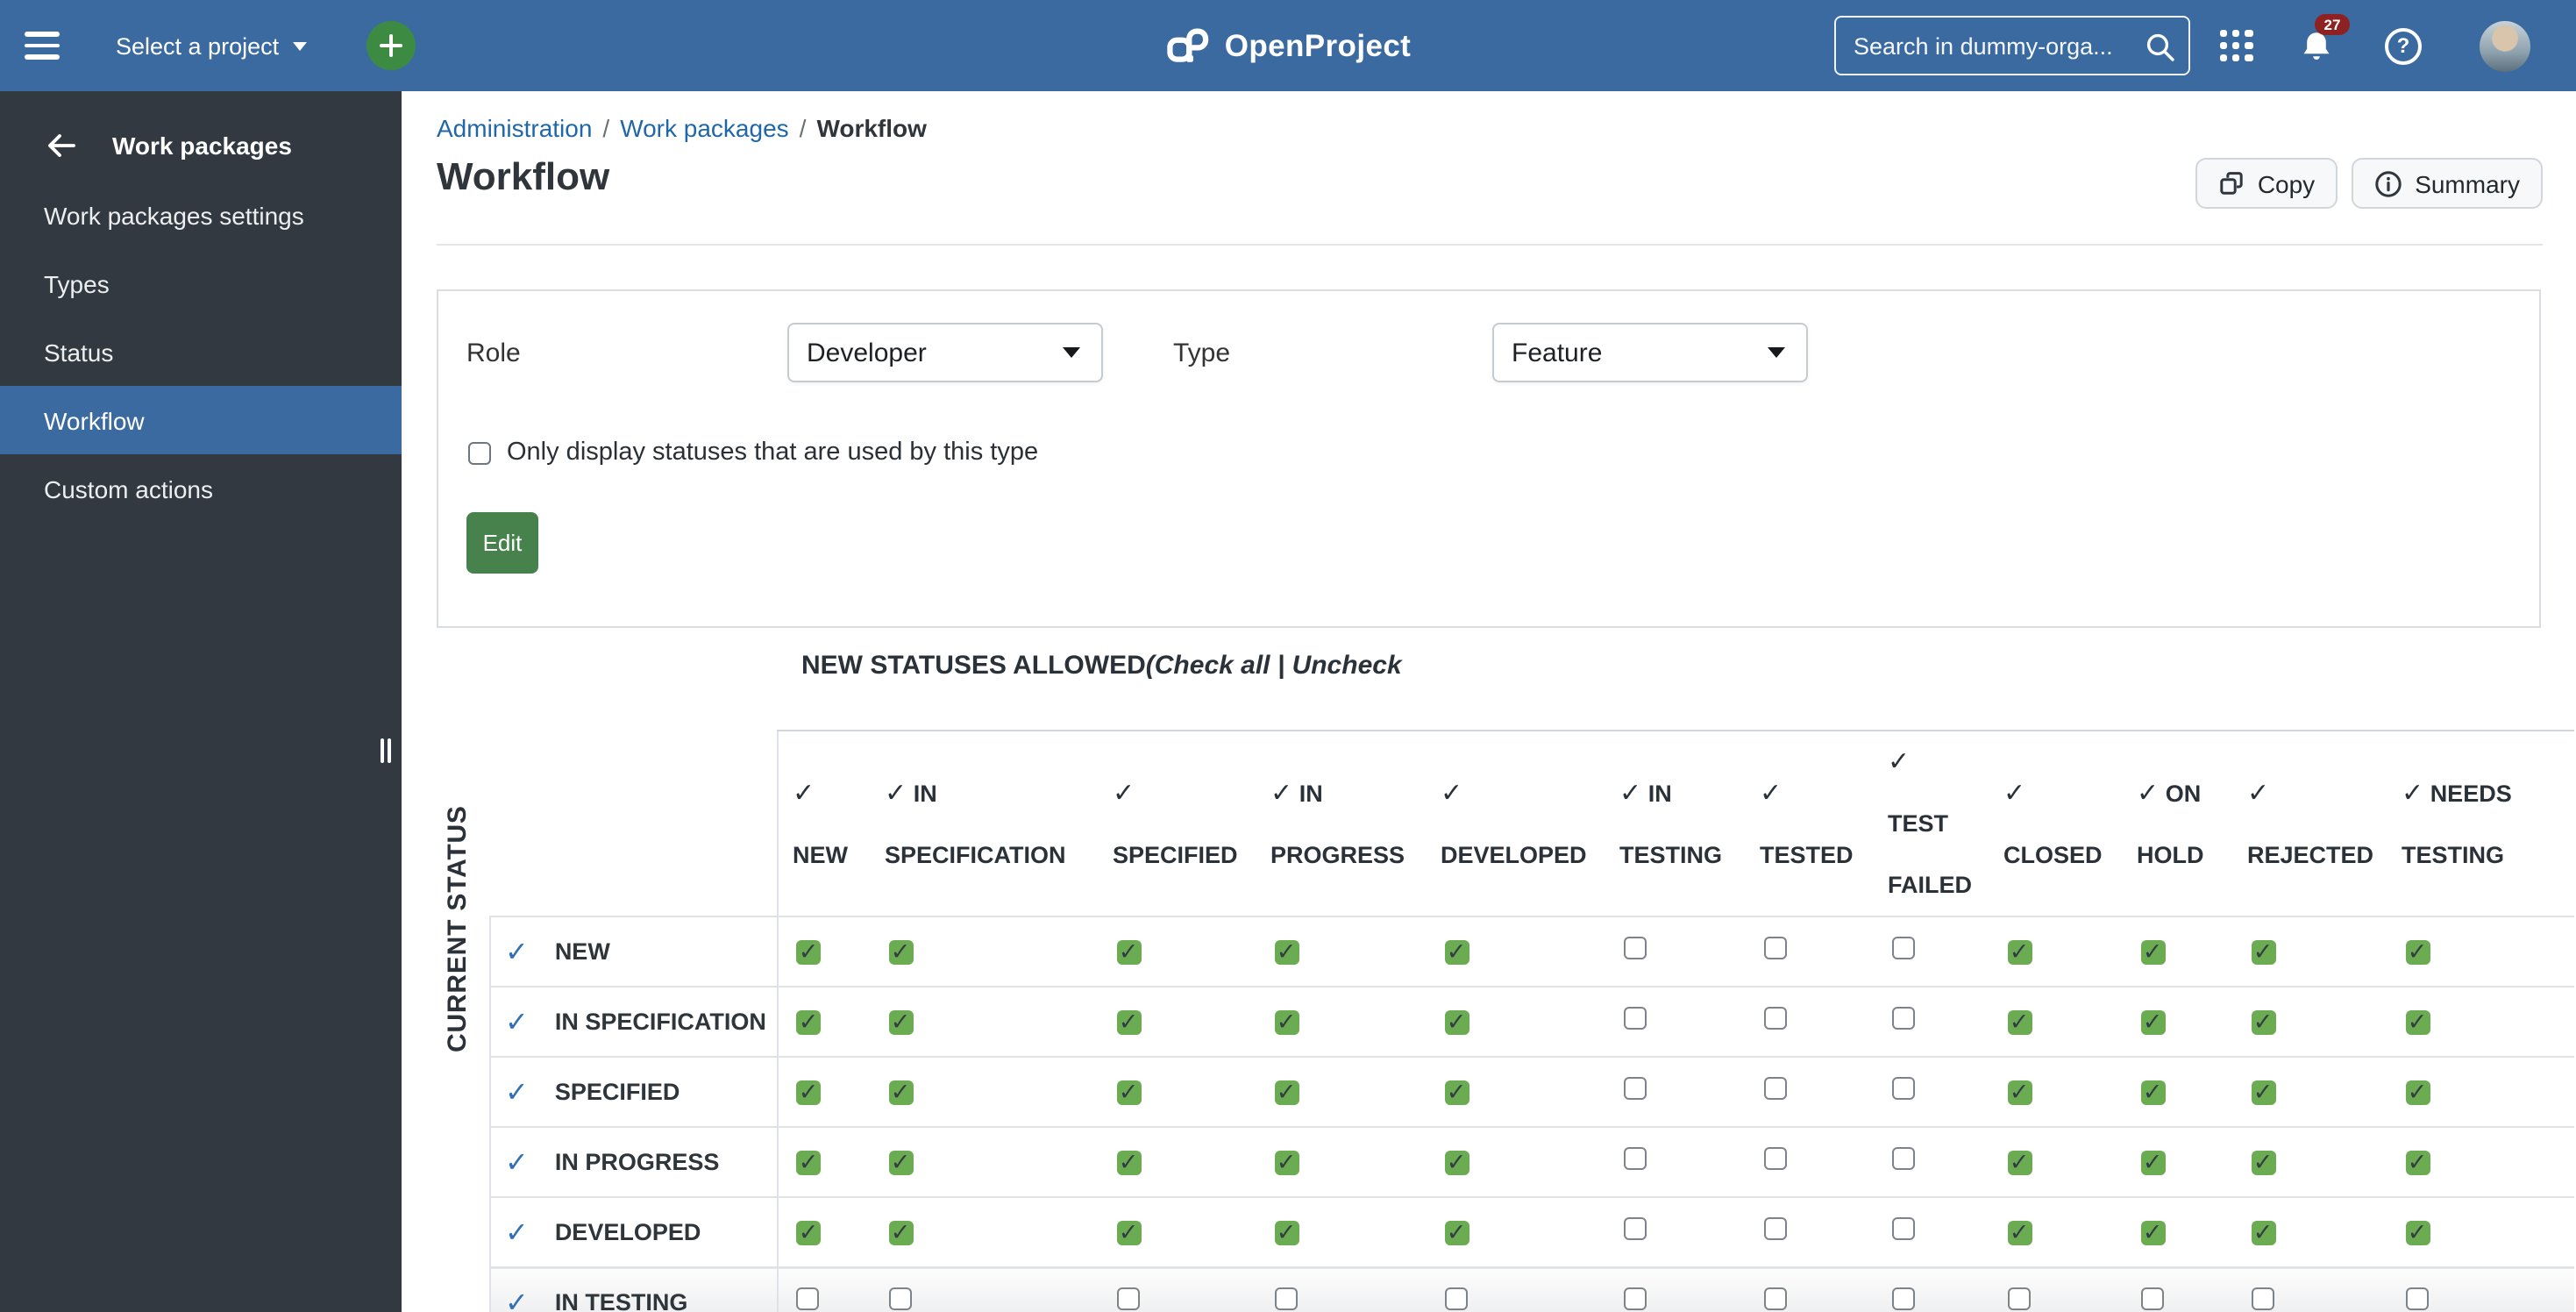 This screenshot has height=1312, width=2576. What do you see at coordinates (2403, 45) in the screenshot?
I see `help-icon: ?` at bounding box center [2403, 45].